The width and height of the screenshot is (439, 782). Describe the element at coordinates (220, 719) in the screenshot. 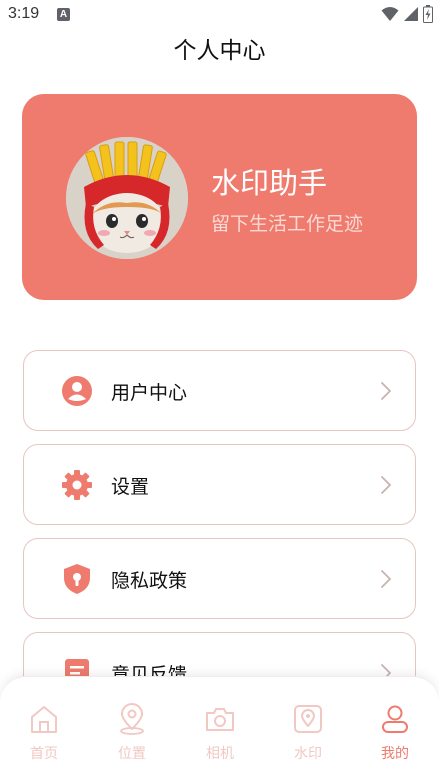

I see `camera-icon` at that location.